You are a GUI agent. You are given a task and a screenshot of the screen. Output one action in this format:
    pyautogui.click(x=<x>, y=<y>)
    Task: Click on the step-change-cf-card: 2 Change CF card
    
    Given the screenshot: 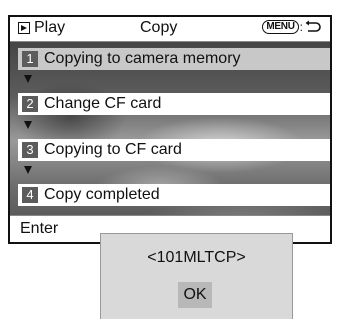 What is the action you would take?
    pyautogui.click(x=174, y=104)
    